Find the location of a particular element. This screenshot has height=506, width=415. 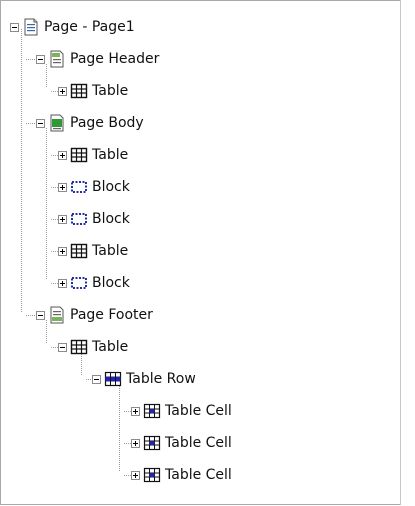

tree-node-header-table: Table is located at coordinates (93, 91).